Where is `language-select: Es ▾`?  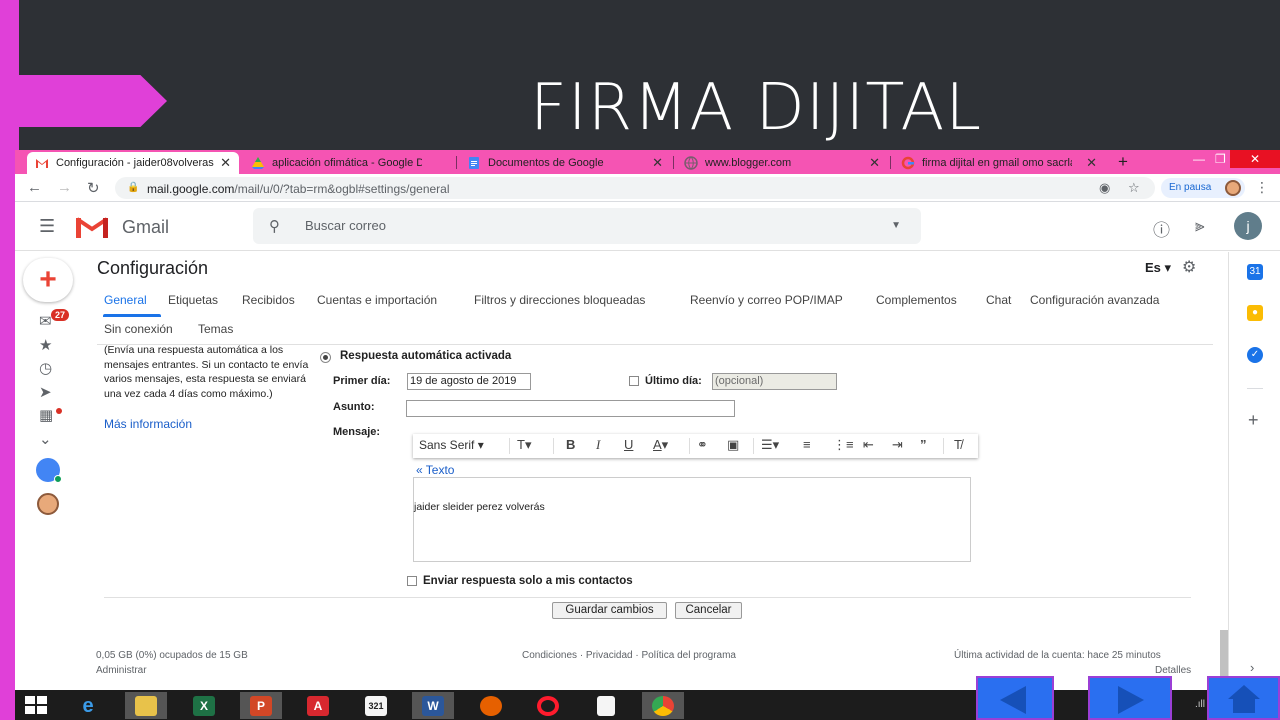 language-select: Es ▾ is located at coordinates (1158, 268).